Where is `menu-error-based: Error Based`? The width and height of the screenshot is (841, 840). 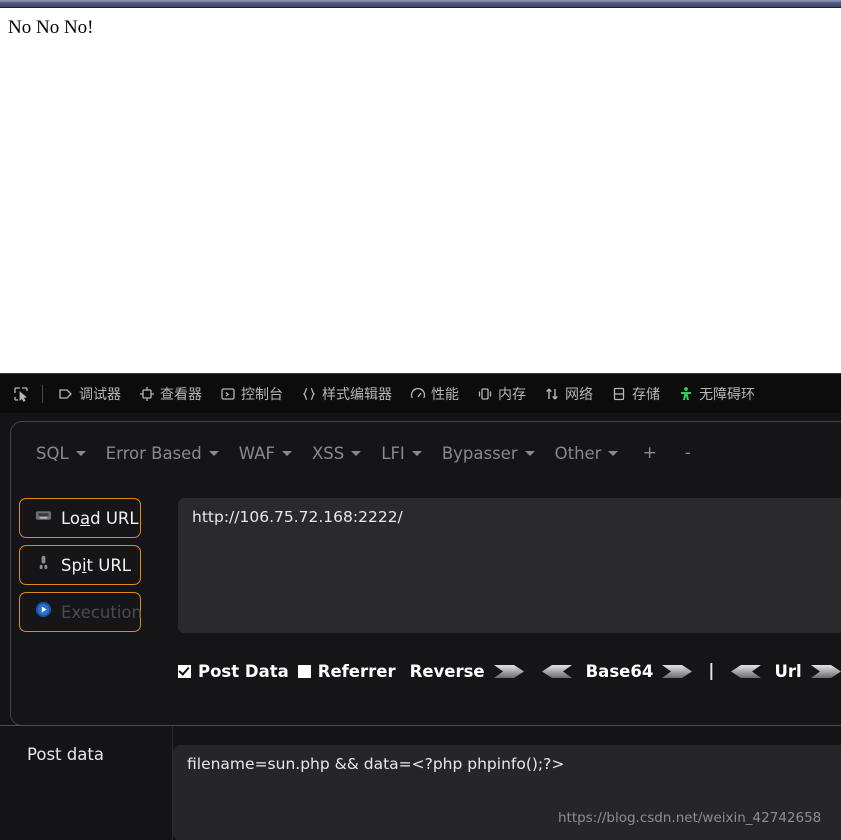
menu-error-based: Error Based is located at coordinates (162, 453).